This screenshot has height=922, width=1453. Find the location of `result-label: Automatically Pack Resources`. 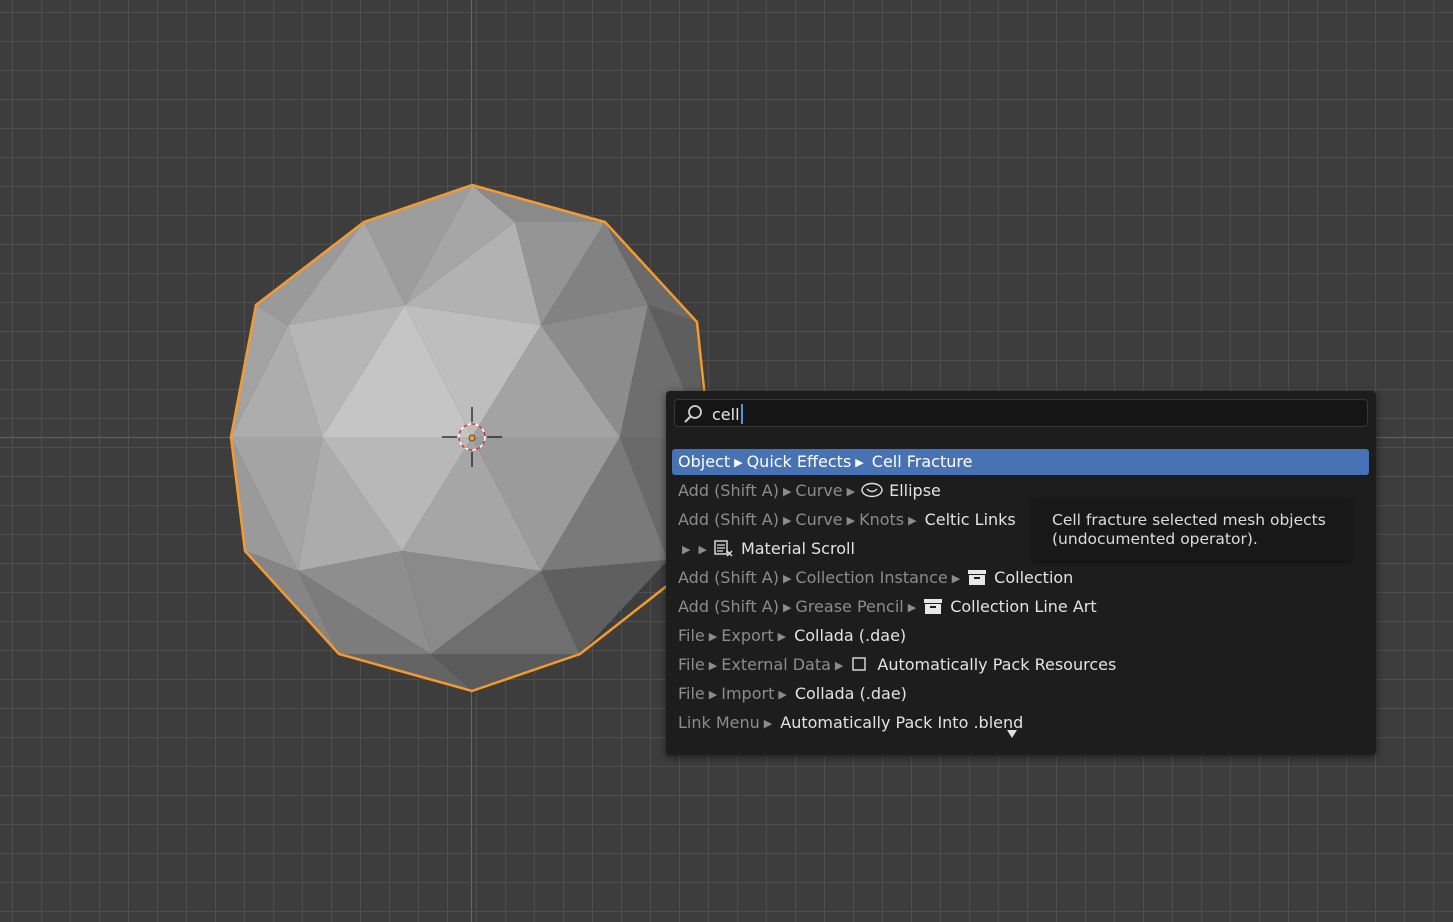

result-label: Automatically Pack Resources is located at coordinates (997, 664).